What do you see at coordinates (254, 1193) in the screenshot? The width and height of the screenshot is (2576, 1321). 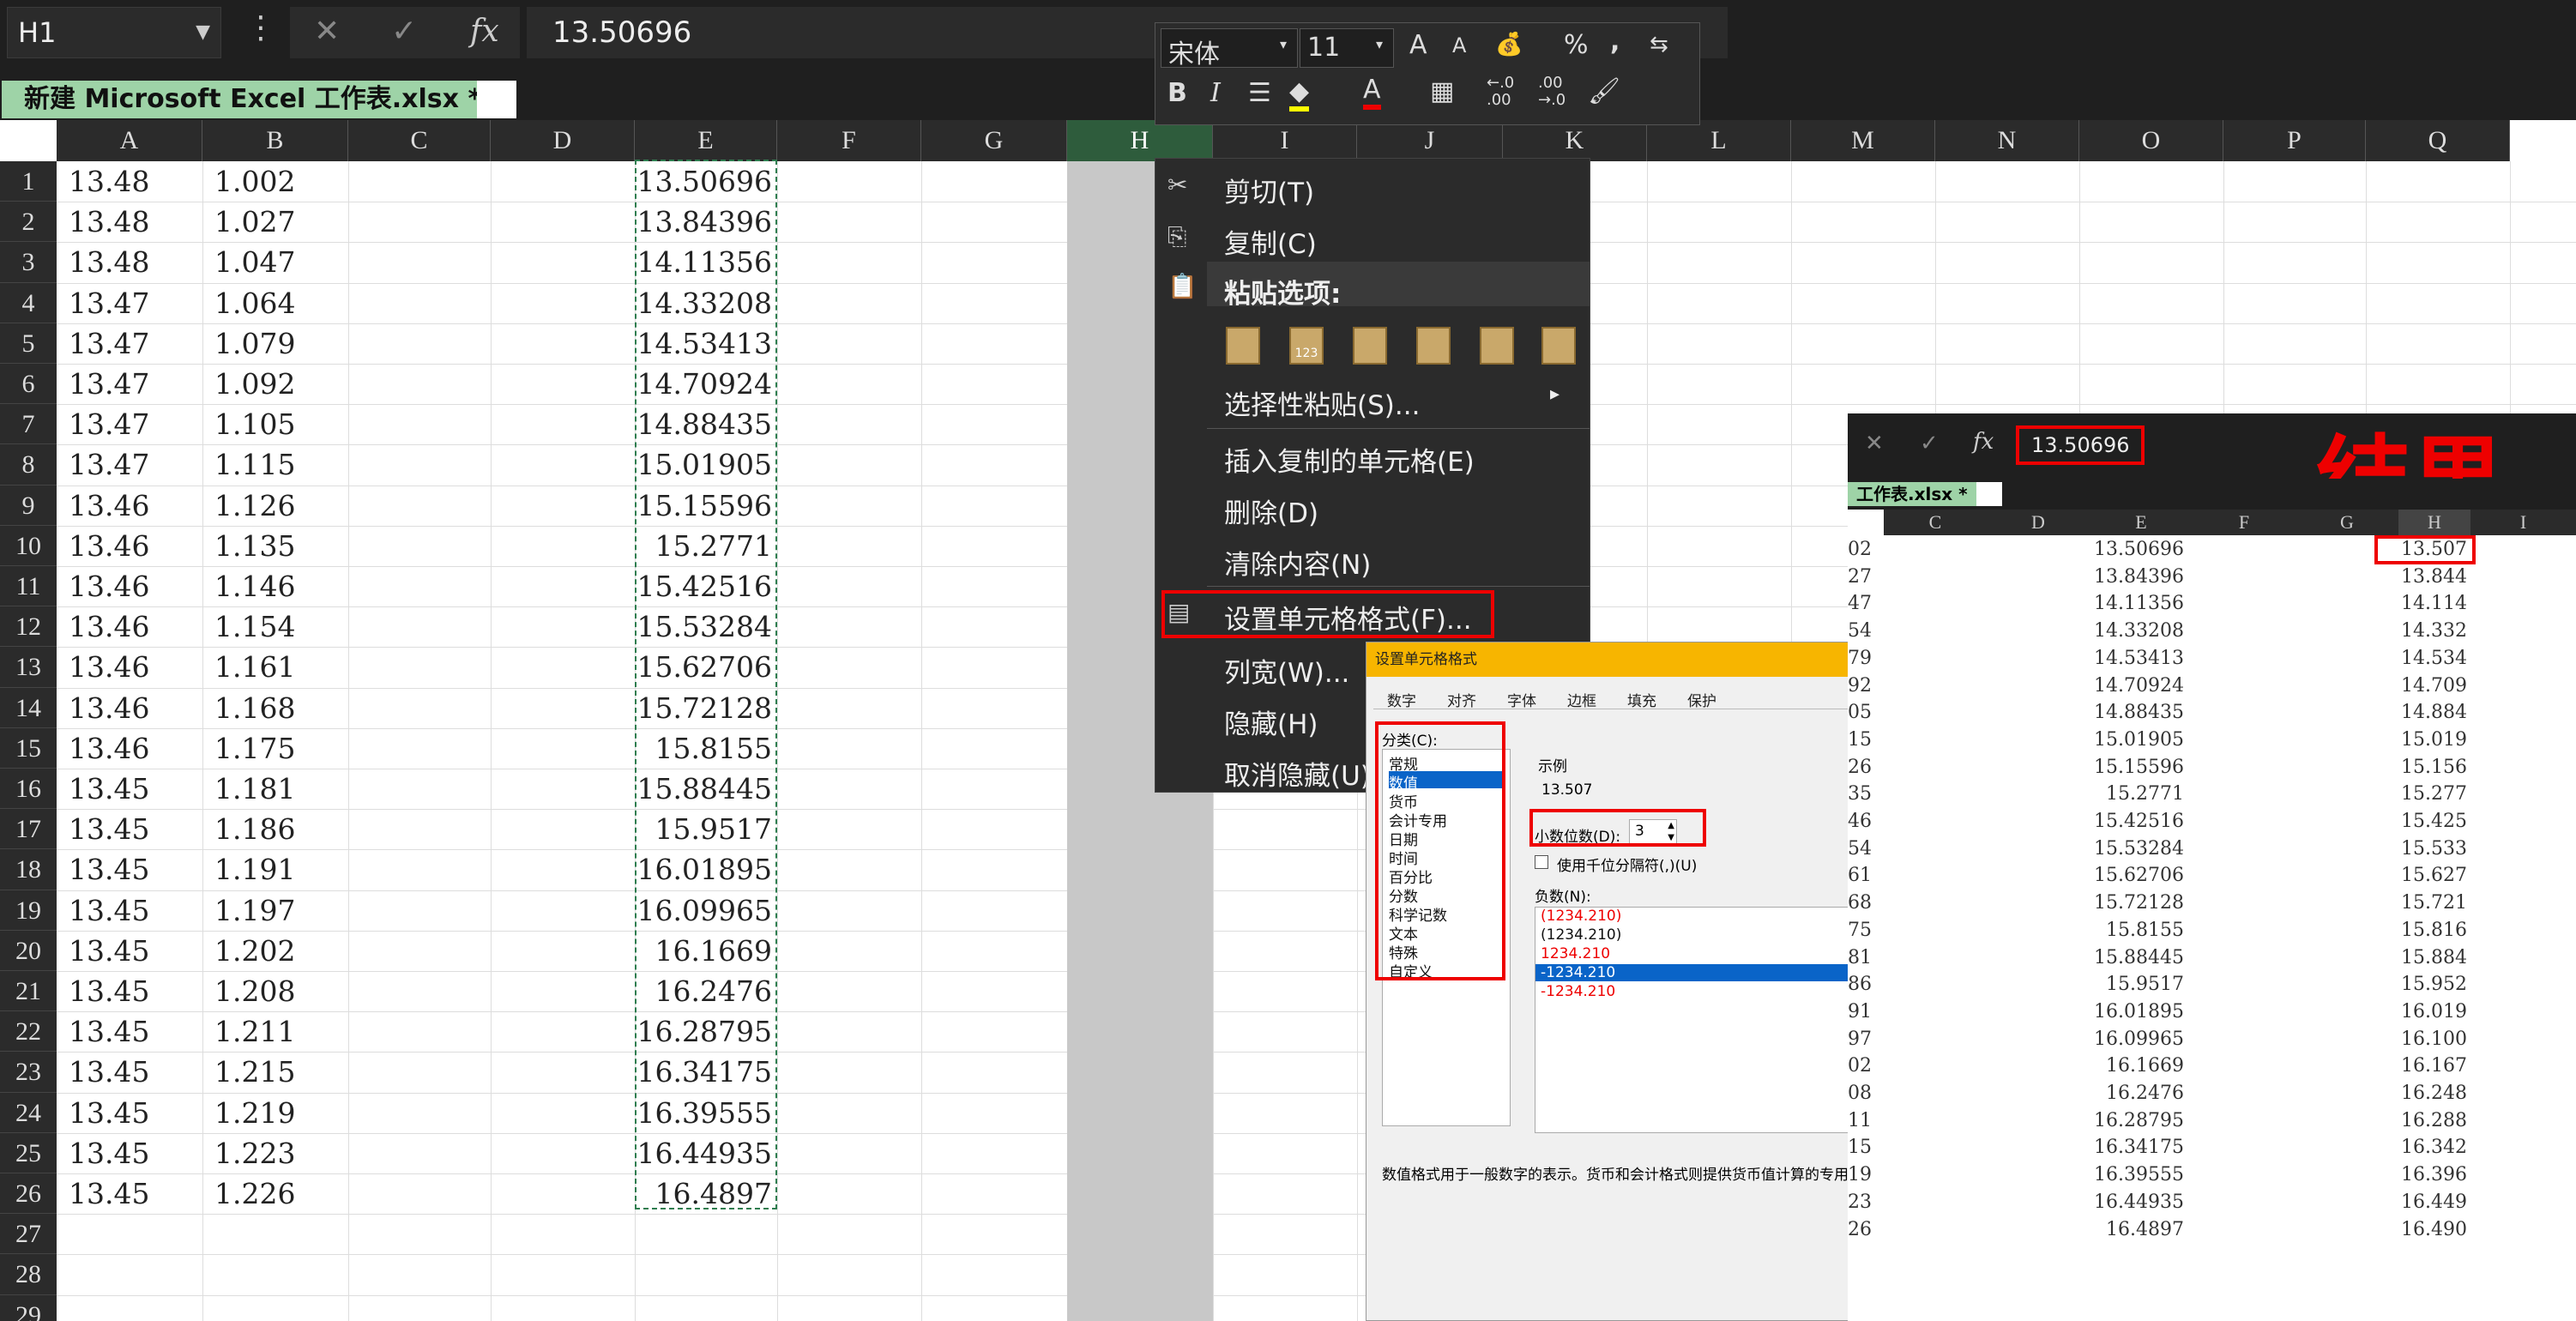 I see `cell: 1.226` at bounding box center [254, 1193].